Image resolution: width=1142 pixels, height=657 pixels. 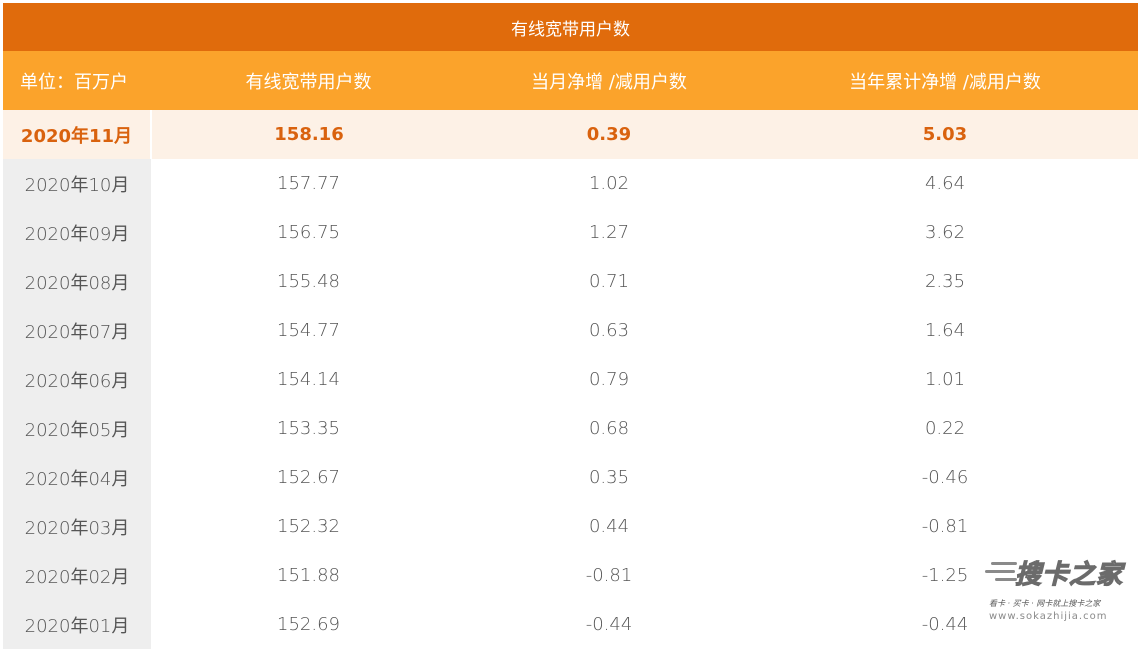 I want to click on cell-ytd-net: 5.03, so click(x=945, y=134).